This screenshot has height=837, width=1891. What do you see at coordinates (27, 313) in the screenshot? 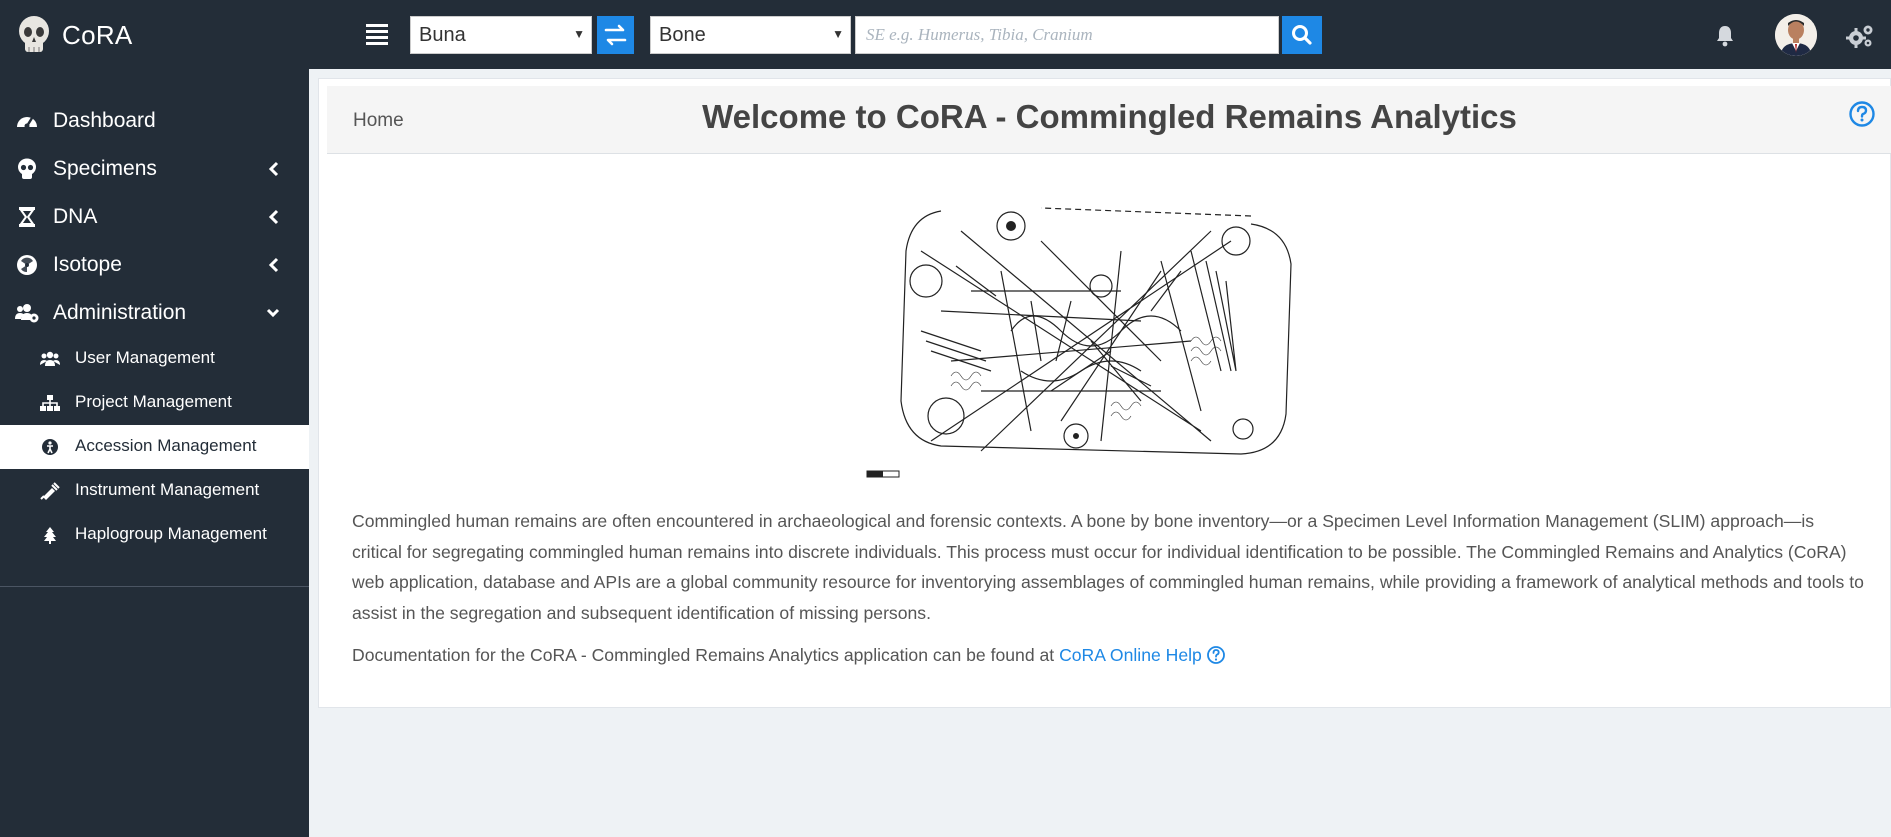
I see `users-cog-icon` at bounding box center [27, 313].